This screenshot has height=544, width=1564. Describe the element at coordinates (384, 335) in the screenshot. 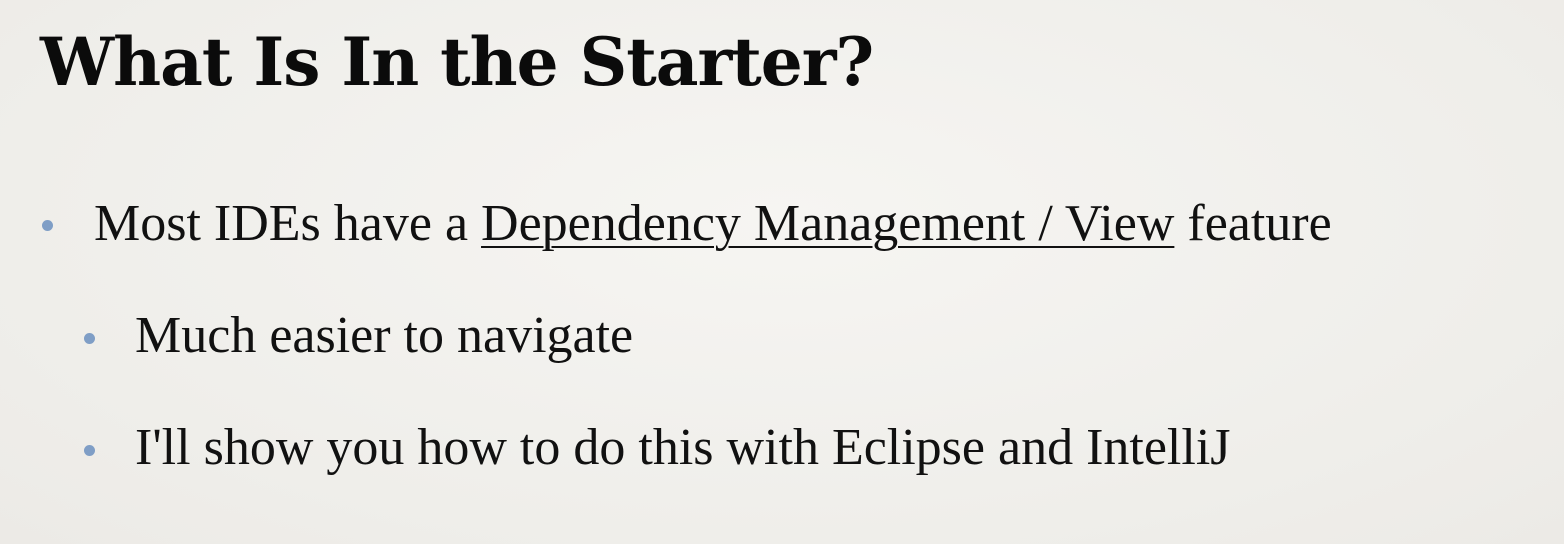

I see `sub-bullet-item-1: Much easier to navigate` at that location.